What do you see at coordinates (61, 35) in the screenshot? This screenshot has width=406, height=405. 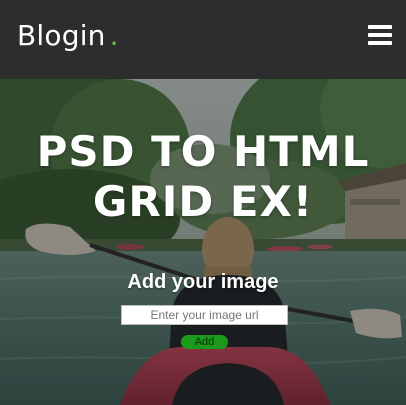 I see `logo-text: Blogin` at bounding box center [61, 35].